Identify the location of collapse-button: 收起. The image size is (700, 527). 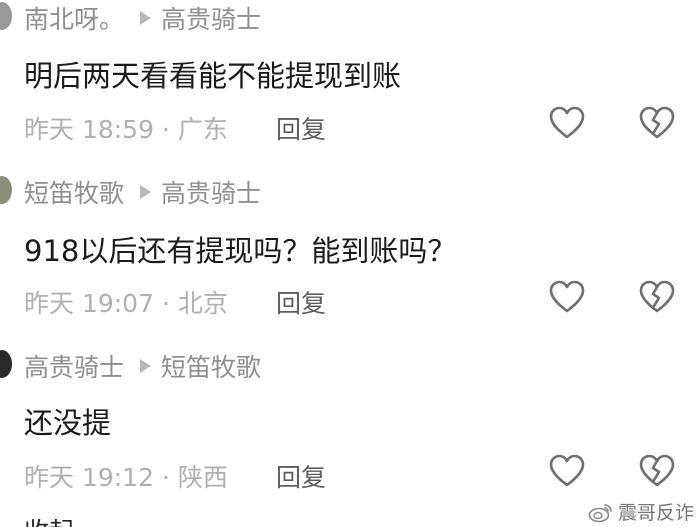
(49, 519).